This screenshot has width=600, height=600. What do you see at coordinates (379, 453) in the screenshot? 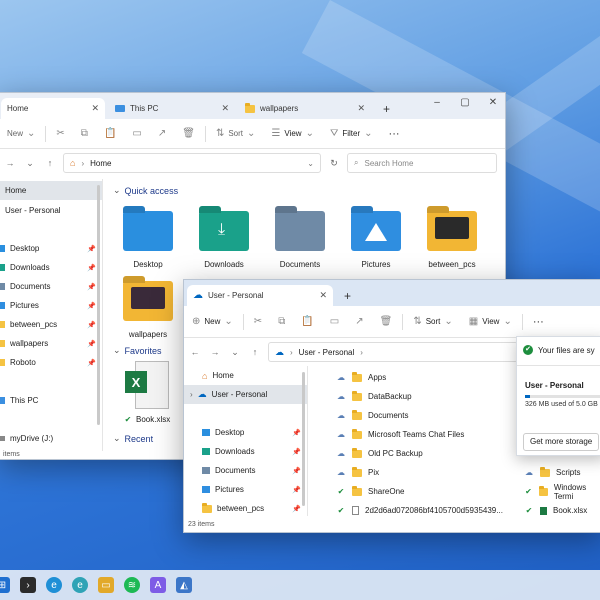
I see `list-item: ☁ Old PC Backup` at bounding box center [379, 453].